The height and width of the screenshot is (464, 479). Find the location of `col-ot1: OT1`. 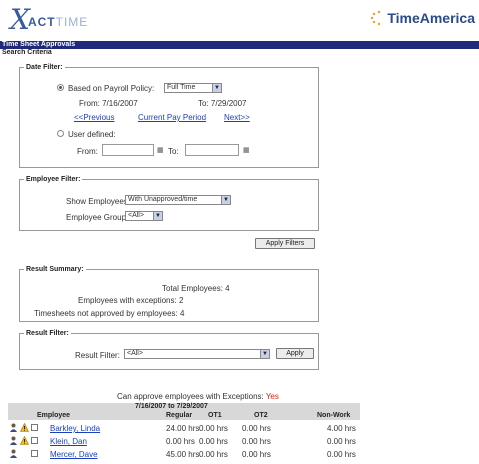

col-ot1: OT1 is located at coordinates (215, 415).